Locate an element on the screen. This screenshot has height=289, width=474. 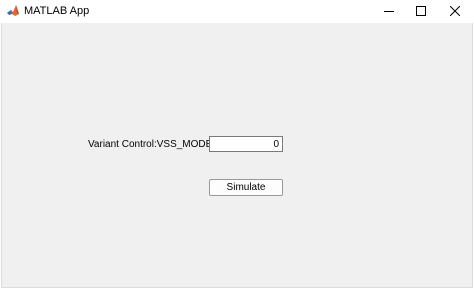
close-button is located at coordinates (455, 11).